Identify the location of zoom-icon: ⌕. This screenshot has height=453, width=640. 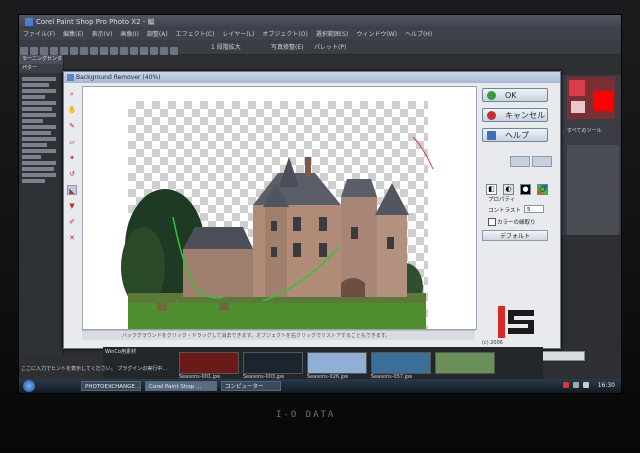
(72, 94).